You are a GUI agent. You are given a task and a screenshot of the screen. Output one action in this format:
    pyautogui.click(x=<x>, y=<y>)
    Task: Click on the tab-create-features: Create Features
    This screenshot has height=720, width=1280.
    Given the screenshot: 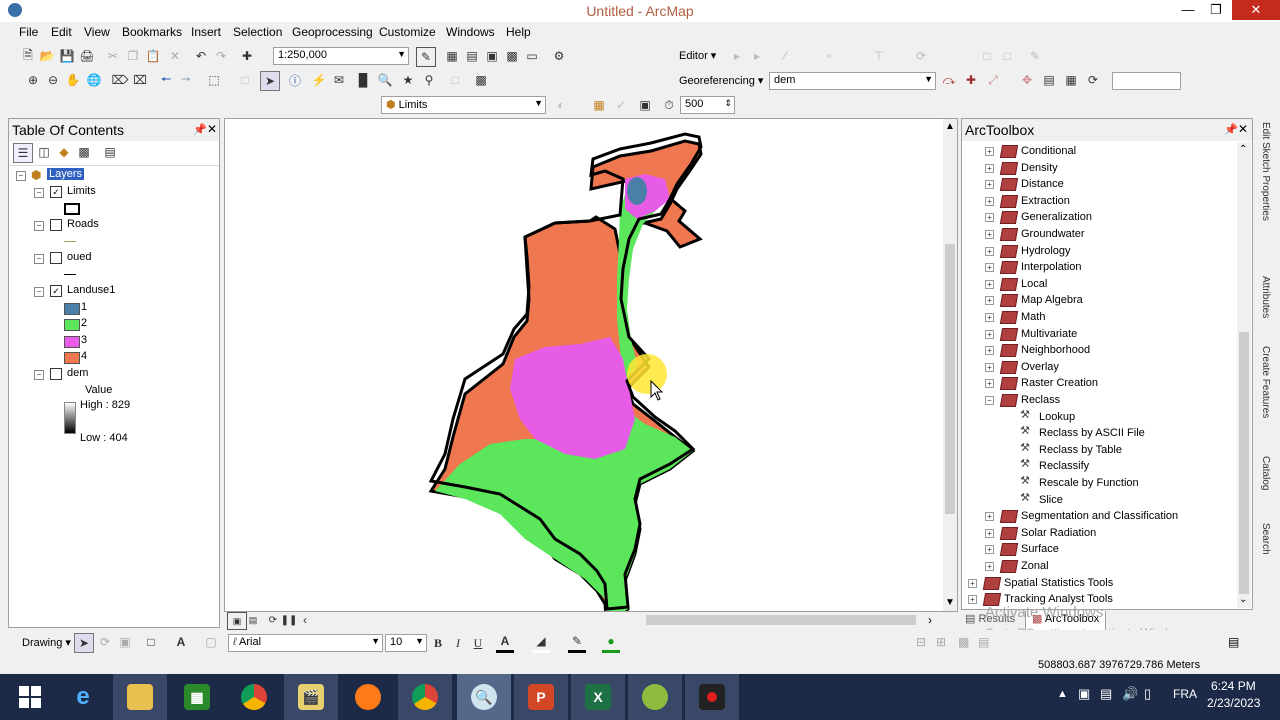 What is the action you would take?
    pyautogui.click(x=1264, y=382)
    